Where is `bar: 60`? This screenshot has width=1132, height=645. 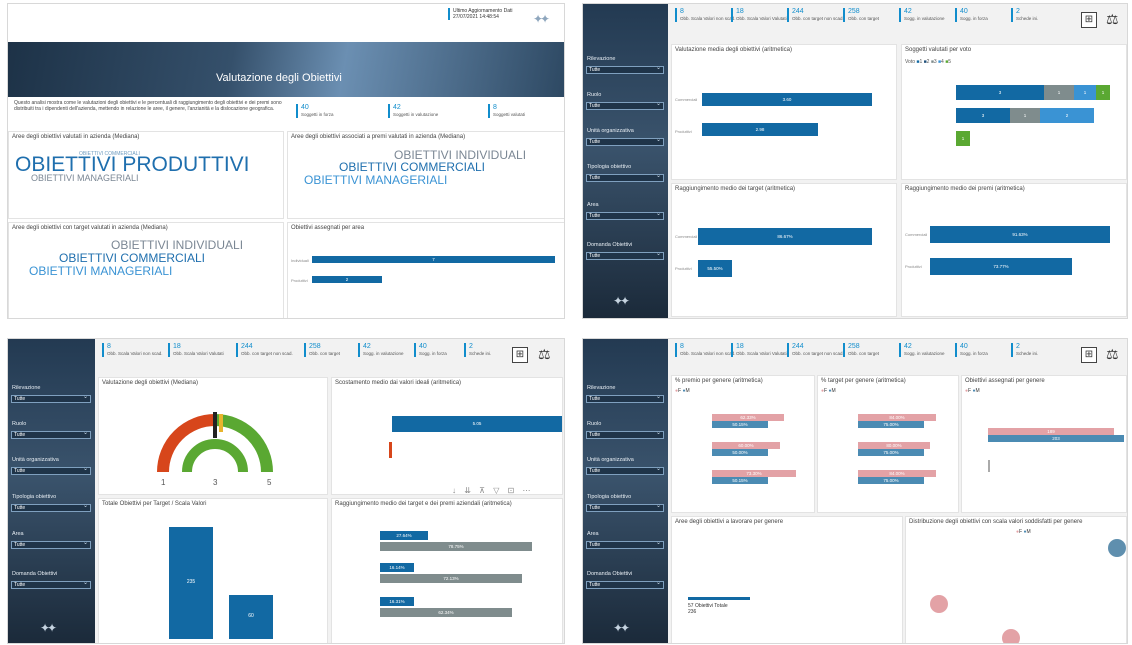
bar: 60 is located at coordinates (251, 617).